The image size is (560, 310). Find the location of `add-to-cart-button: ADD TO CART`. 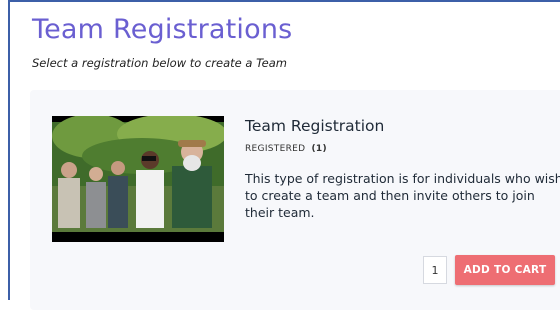

add-to-cart-button: ADD TO CART is located at coordinates (505, 270).